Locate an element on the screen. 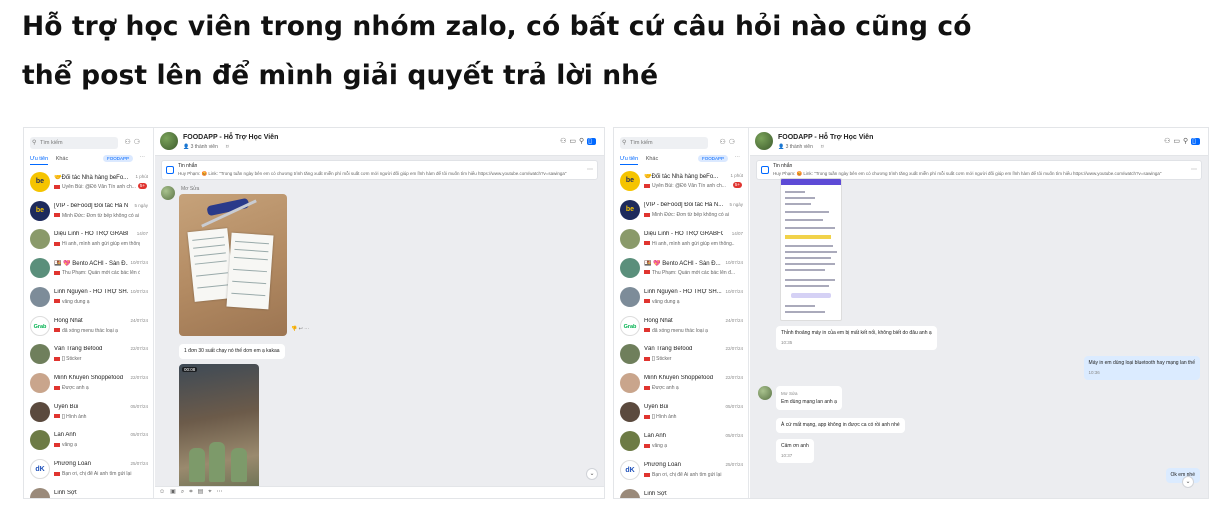 The height and width of the screenshot is (517, 1229). conversation-preview-text: [] Sticker is located at coordinates (662, 359).